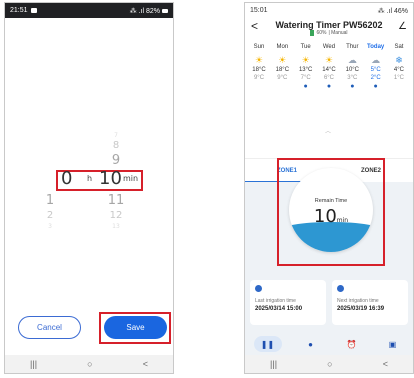  Describe the element at coordinates (259, 10) in the screenshot. I see `status-time: 15:01` at that location.